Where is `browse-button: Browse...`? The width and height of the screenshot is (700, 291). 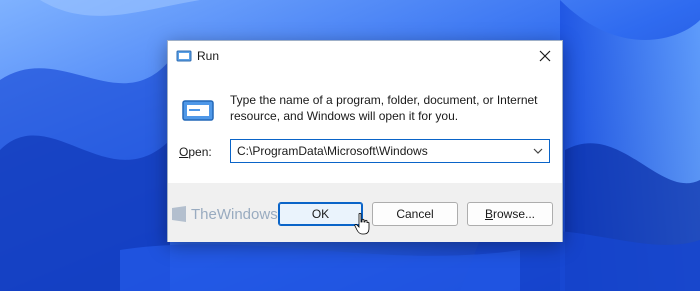
browse-button: Browse... is located at coordinates (510, 214).